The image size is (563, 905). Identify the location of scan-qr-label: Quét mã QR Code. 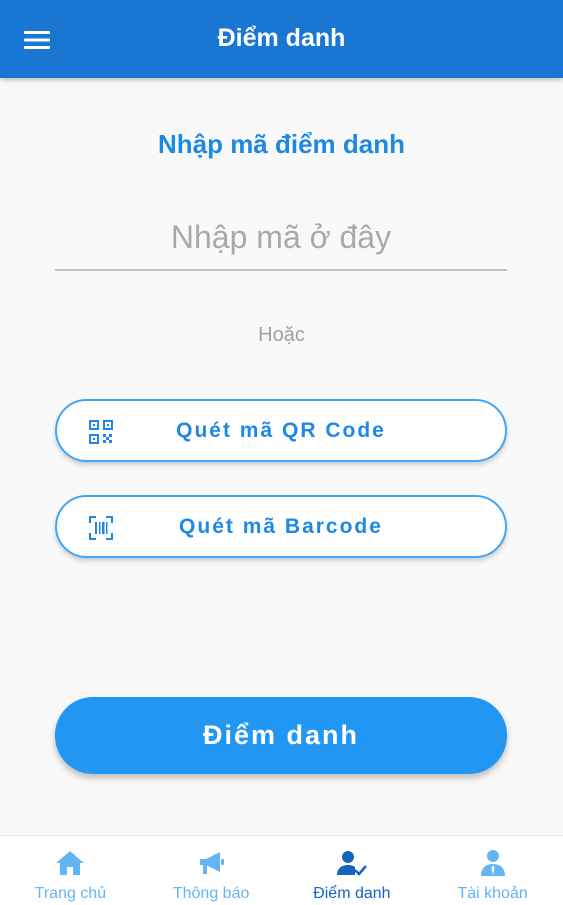
(281, 430).